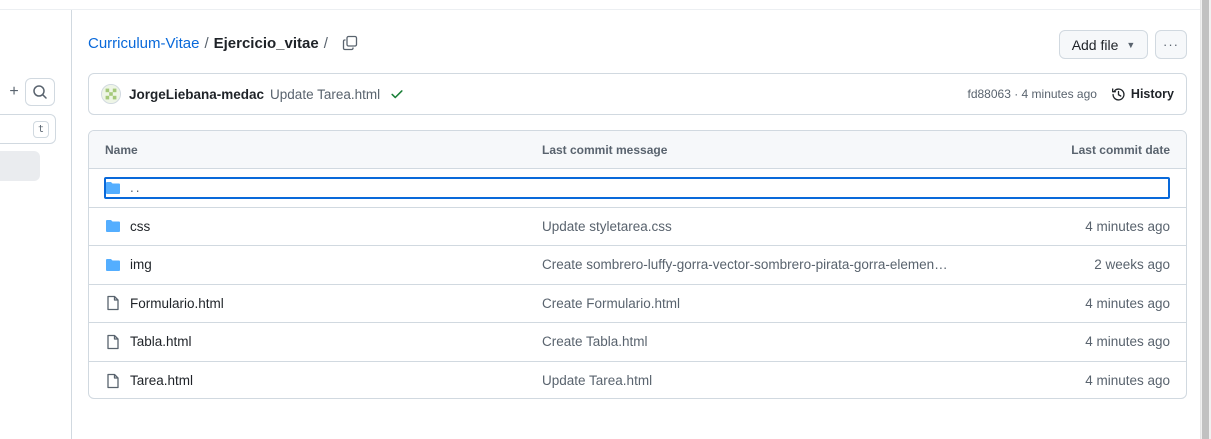  I want to click on file-name-link: img, so click(141, 264).